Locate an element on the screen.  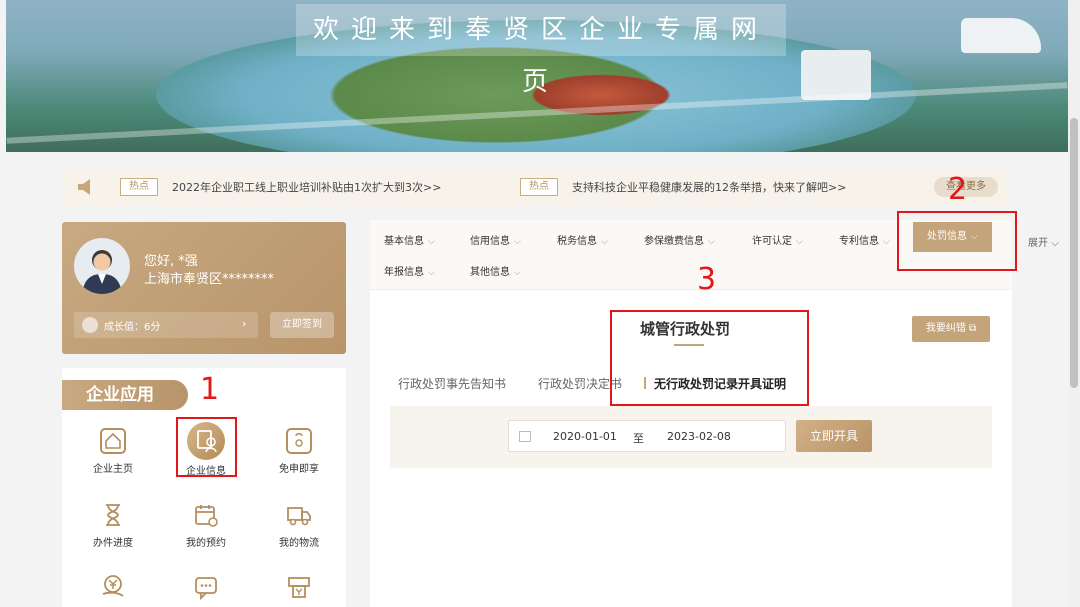
tab-other-info: 其他信息 ⌵ is located at coordinates (495, 270).